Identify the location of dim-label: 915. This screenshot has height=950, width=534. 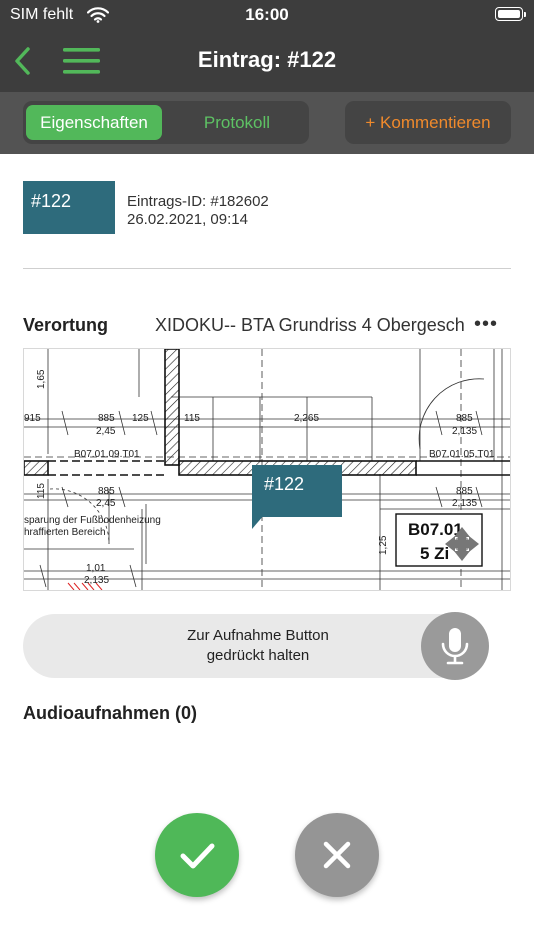
(32, 418).